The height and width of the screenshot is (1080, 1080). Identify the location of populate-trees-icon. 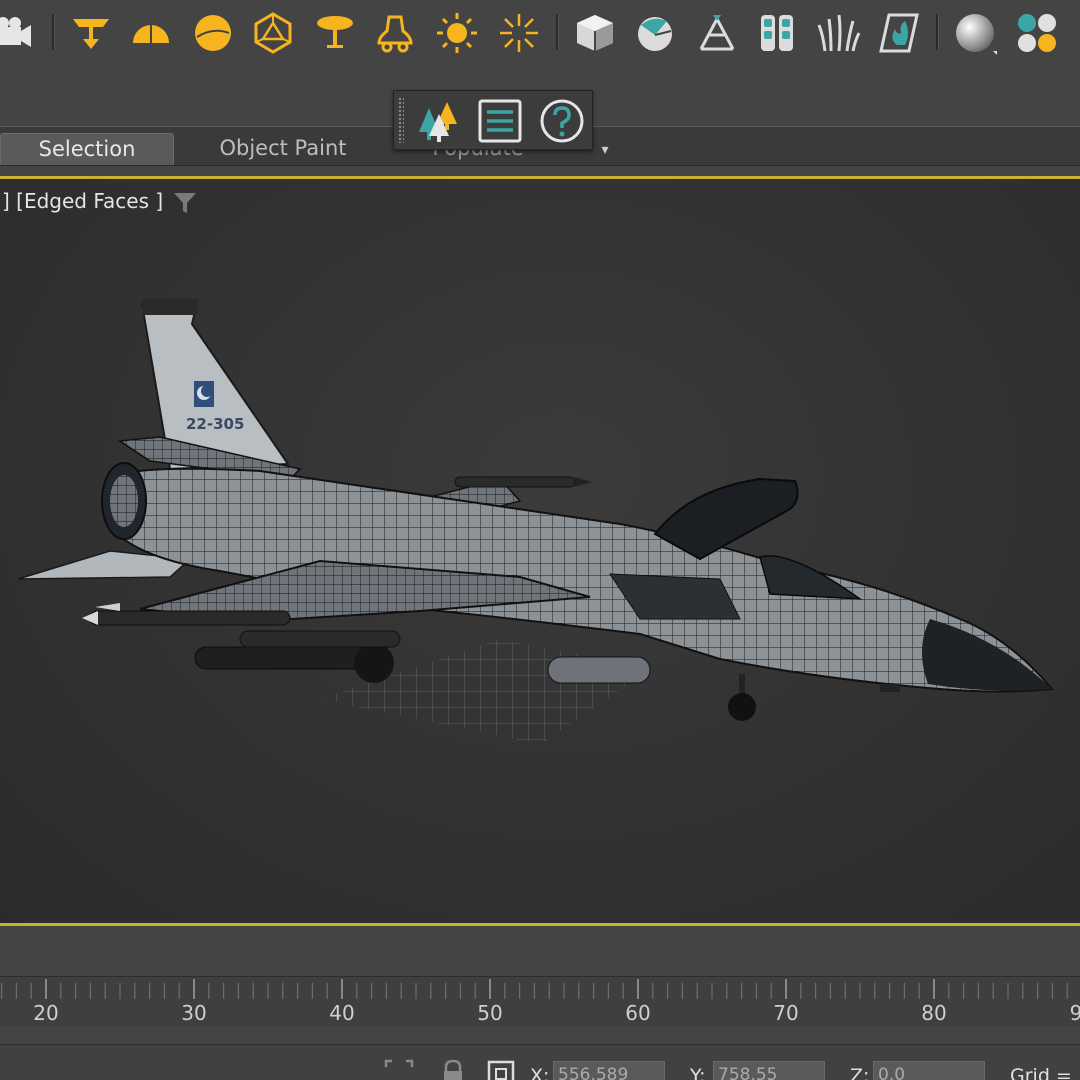
(438, 121).